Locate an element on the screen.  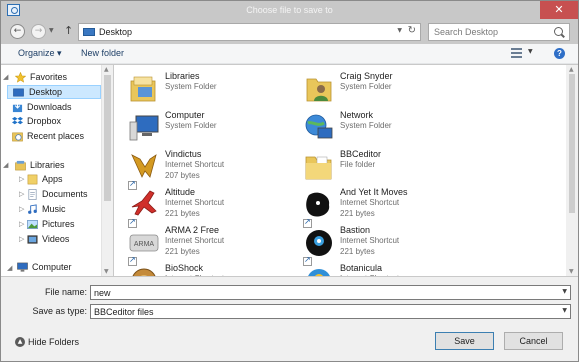
pictures-expand-icon: ▷ is located at coordinates (21, 224).